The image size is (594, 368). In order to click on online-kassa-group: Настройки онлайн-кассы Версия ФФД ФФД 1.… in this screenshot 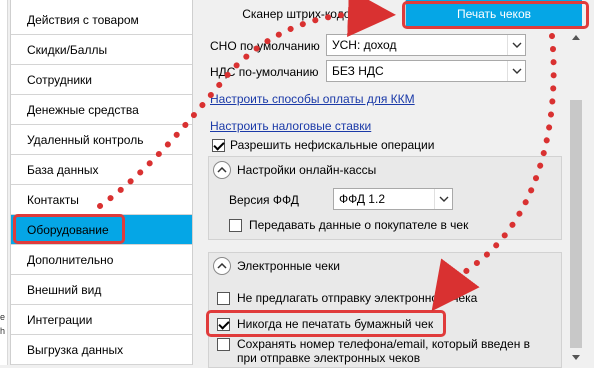, I will do `click(385, 198)`.